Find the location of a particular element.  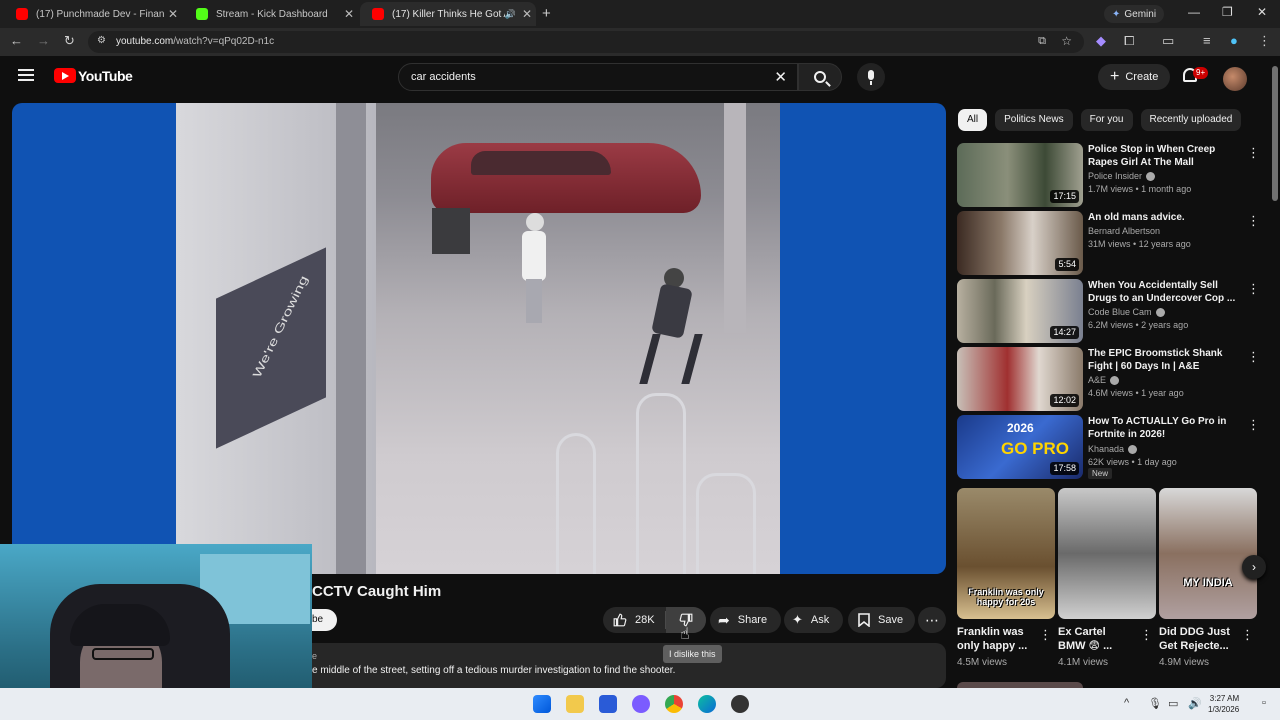

video-thumbnail: 5:54 is located at coordinates (1020, 243).